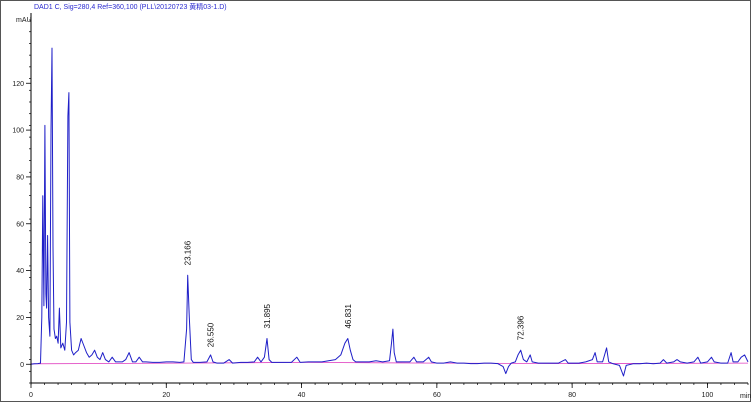 Image resolution: width=751 pixels, height=402 pixels. Describe the element at coordinates (20, 224) in the screenshot. I see `y-tick-label: 60` at that location.